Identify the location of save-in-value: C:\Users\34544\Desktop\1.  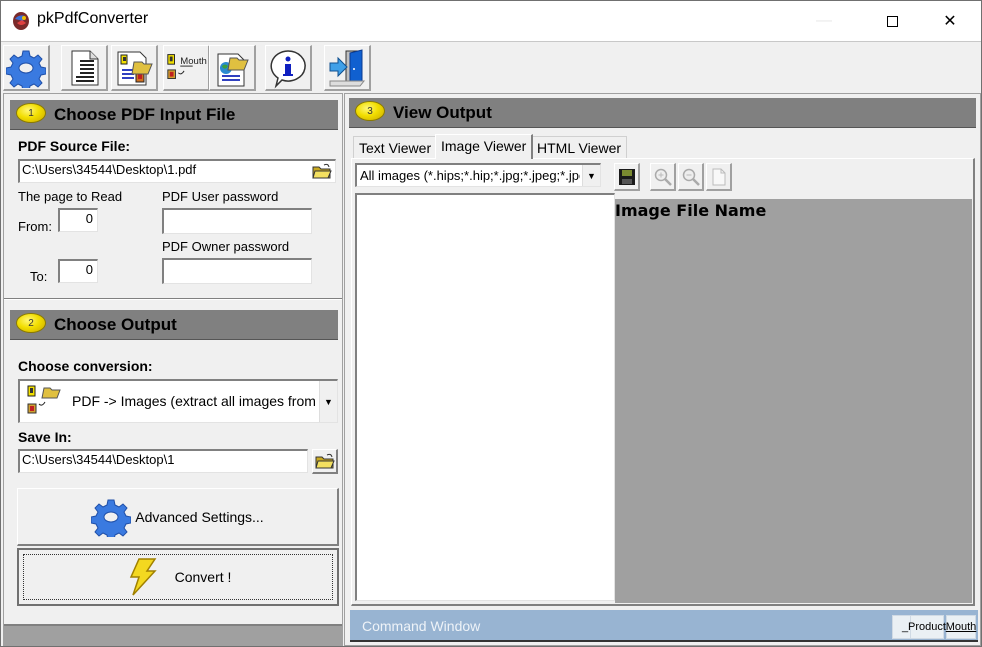
(98, 459).